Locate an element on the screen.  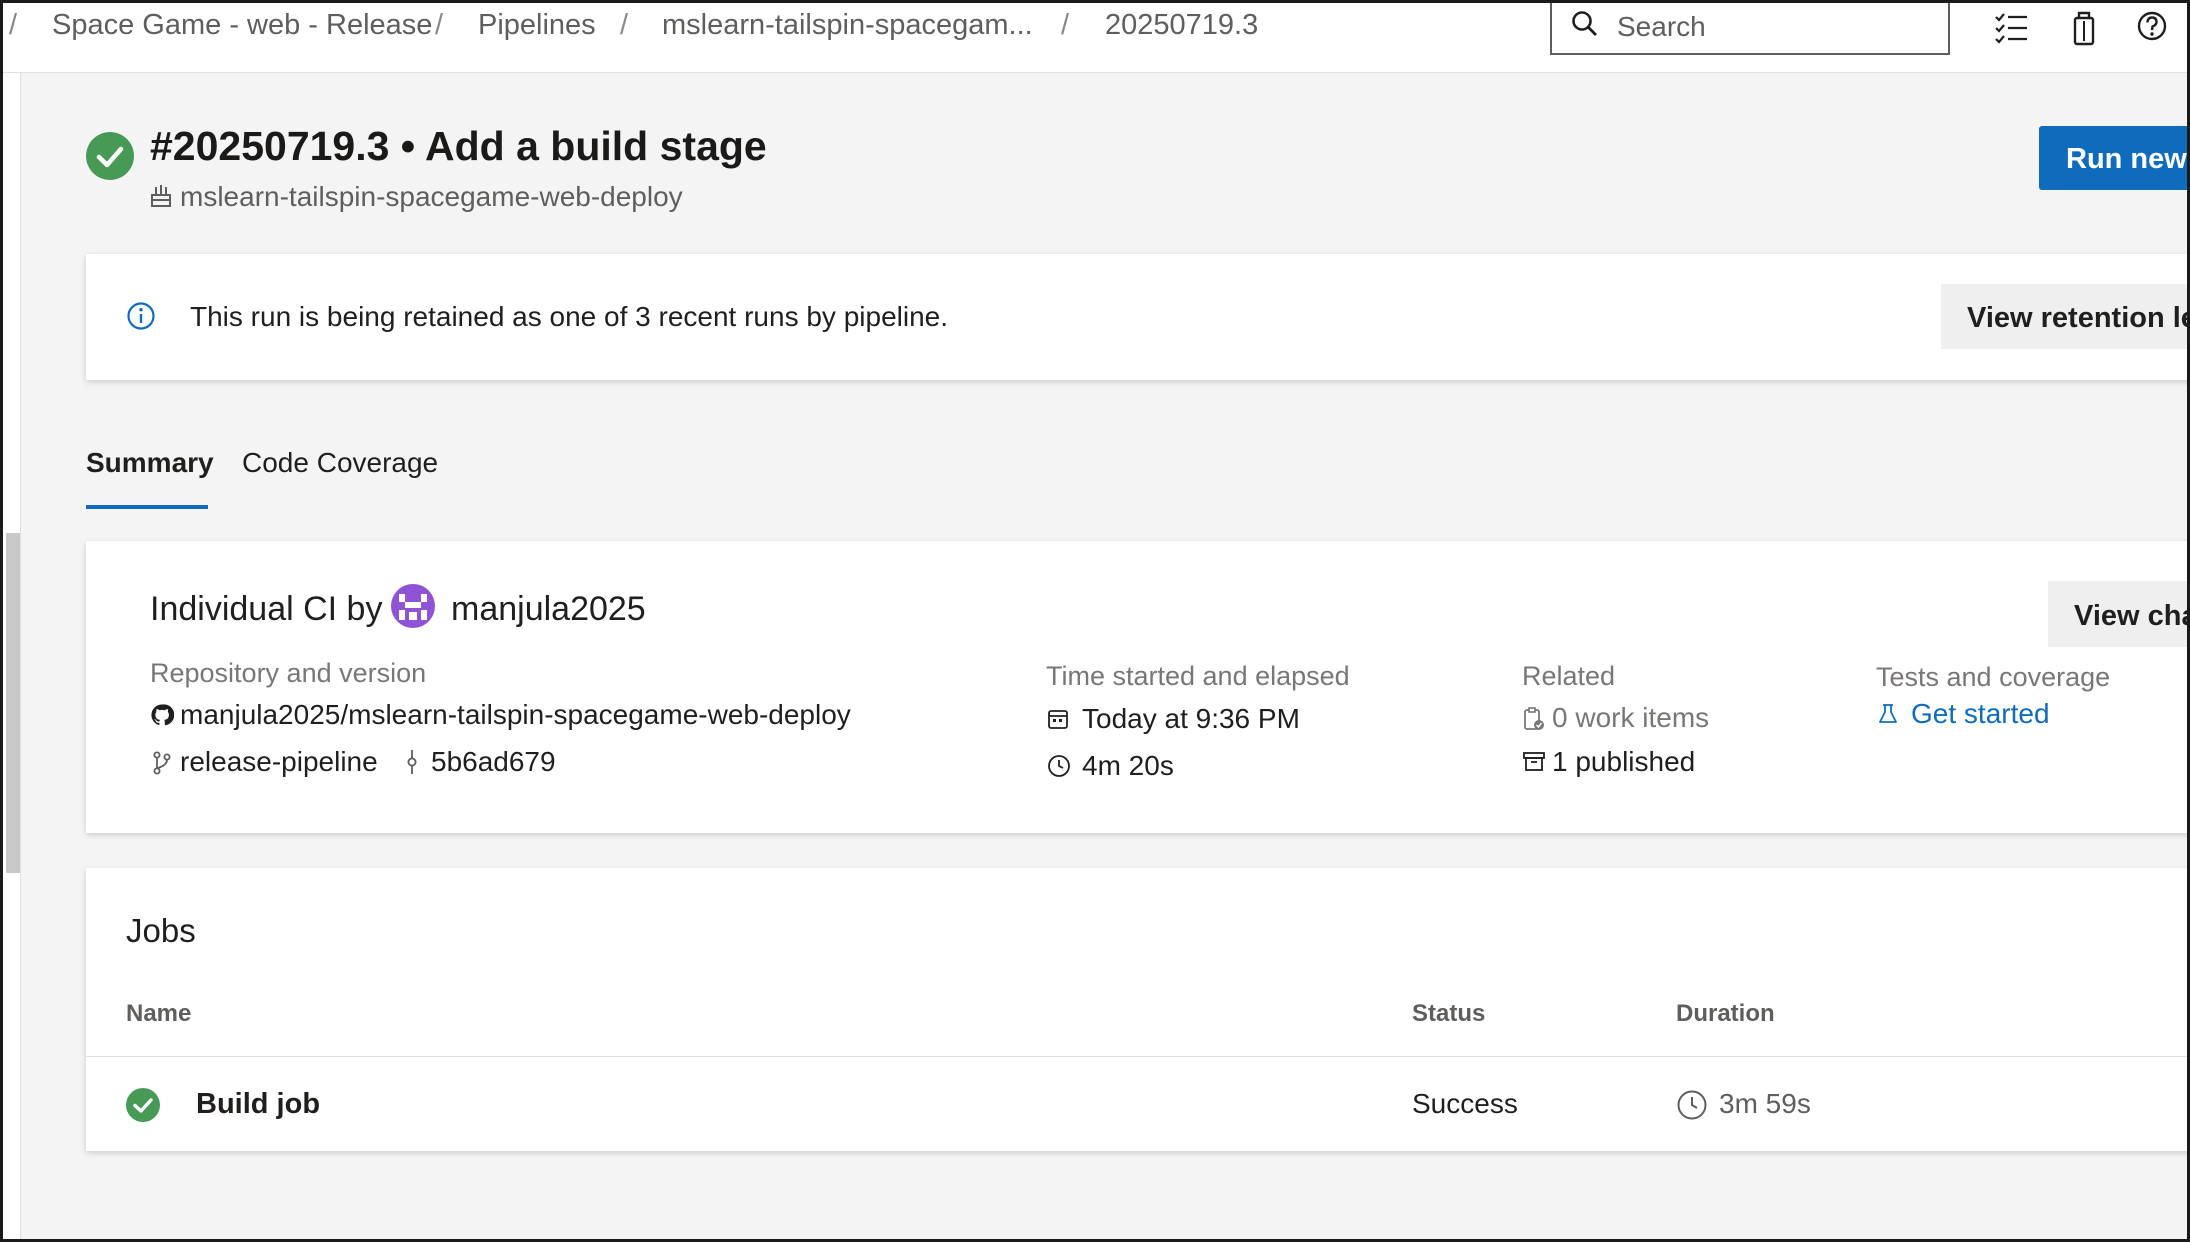
tab-selected-indicator is located at coordinates (147, 507).